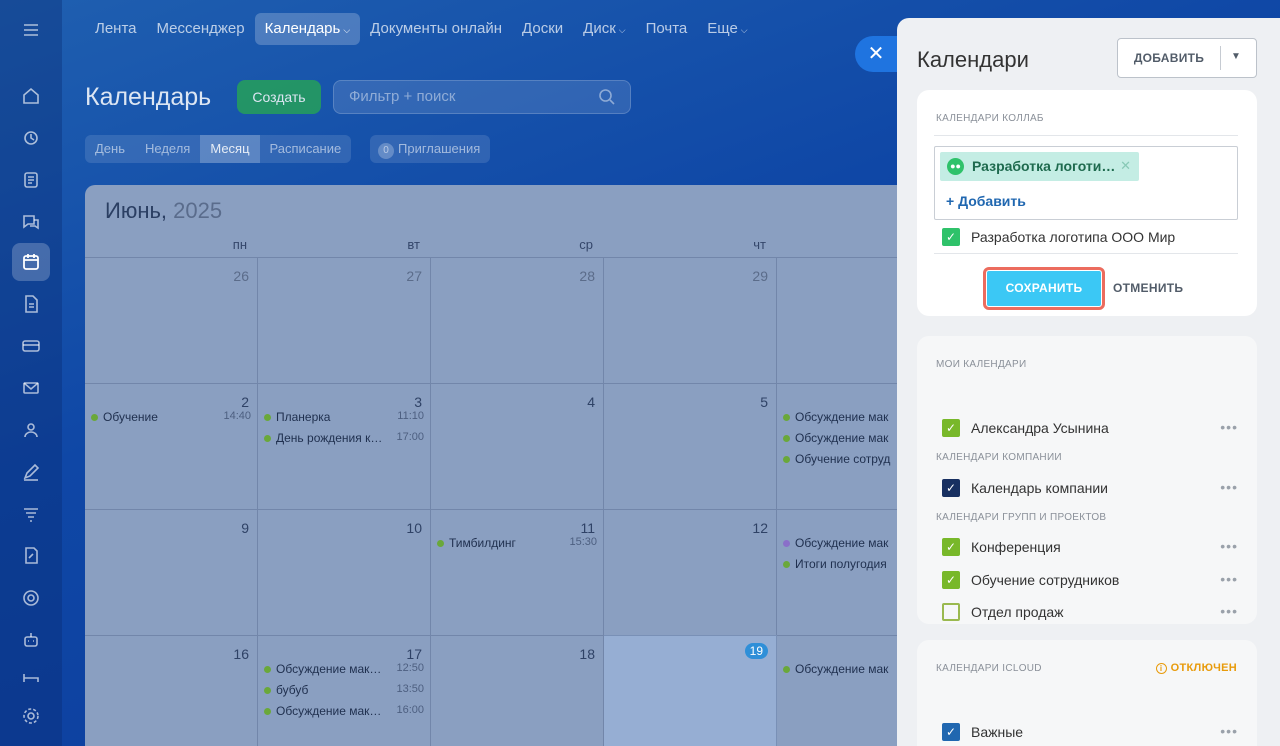 This screenshot has height=746, width=1280. What do you see at coordinates (846, 690) in the screenshot?
I see `day-cell: Обсуждение мак` at bounding box center [846, 690].